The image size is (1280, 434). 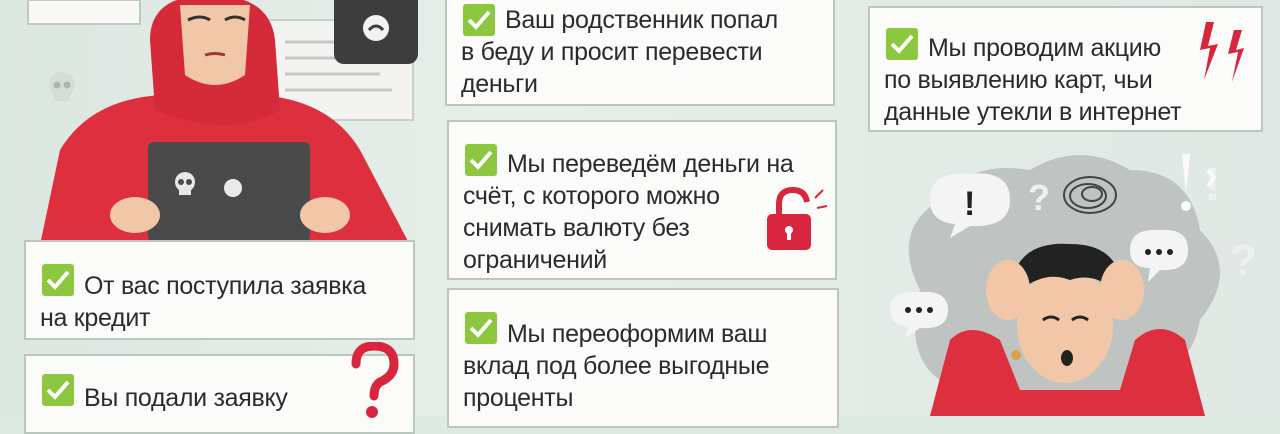 I want to click on question-mark-icon, so click(x=375, y=380).